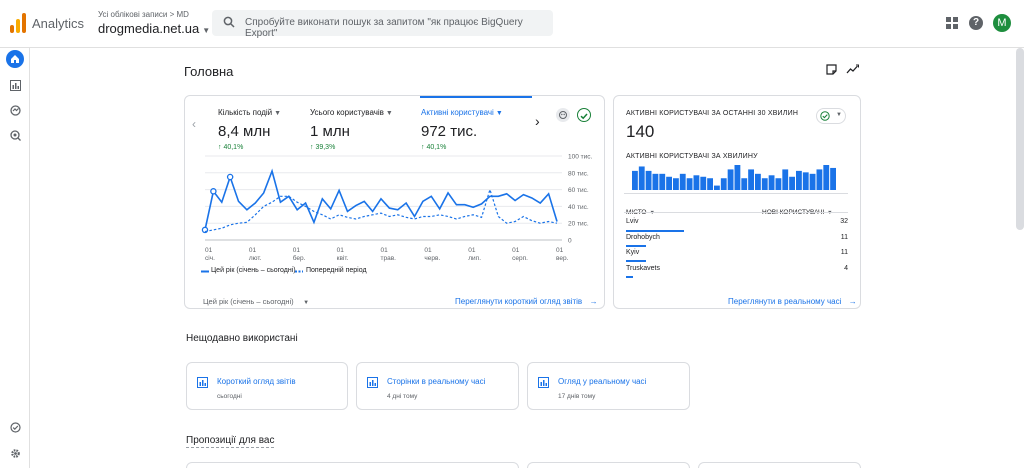 The image size is (1024, 468). What do you see at coordinates (632, 221) in the screenshot?
I see `city-name: Lviv` at bounding box center [632, 221].